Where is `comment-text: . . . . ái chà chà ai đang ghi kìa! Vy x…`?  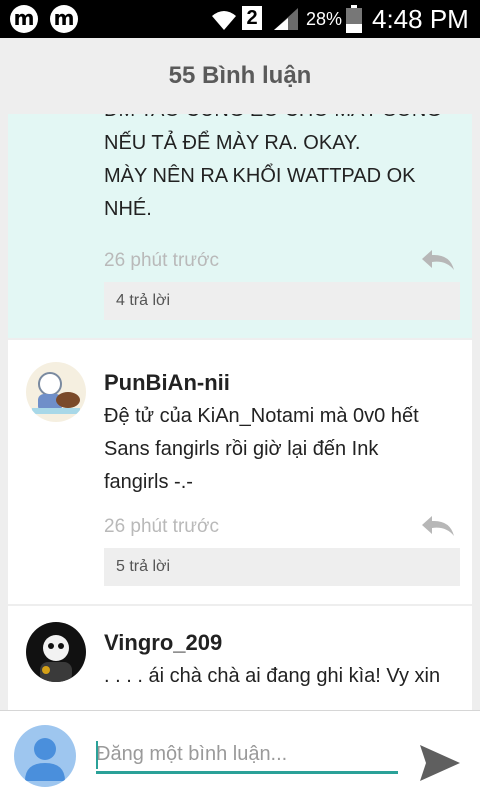 comment-text: . . . . ái chà chà ai đang ghi kìa! Vy x… is located at coordinates (279, 676).